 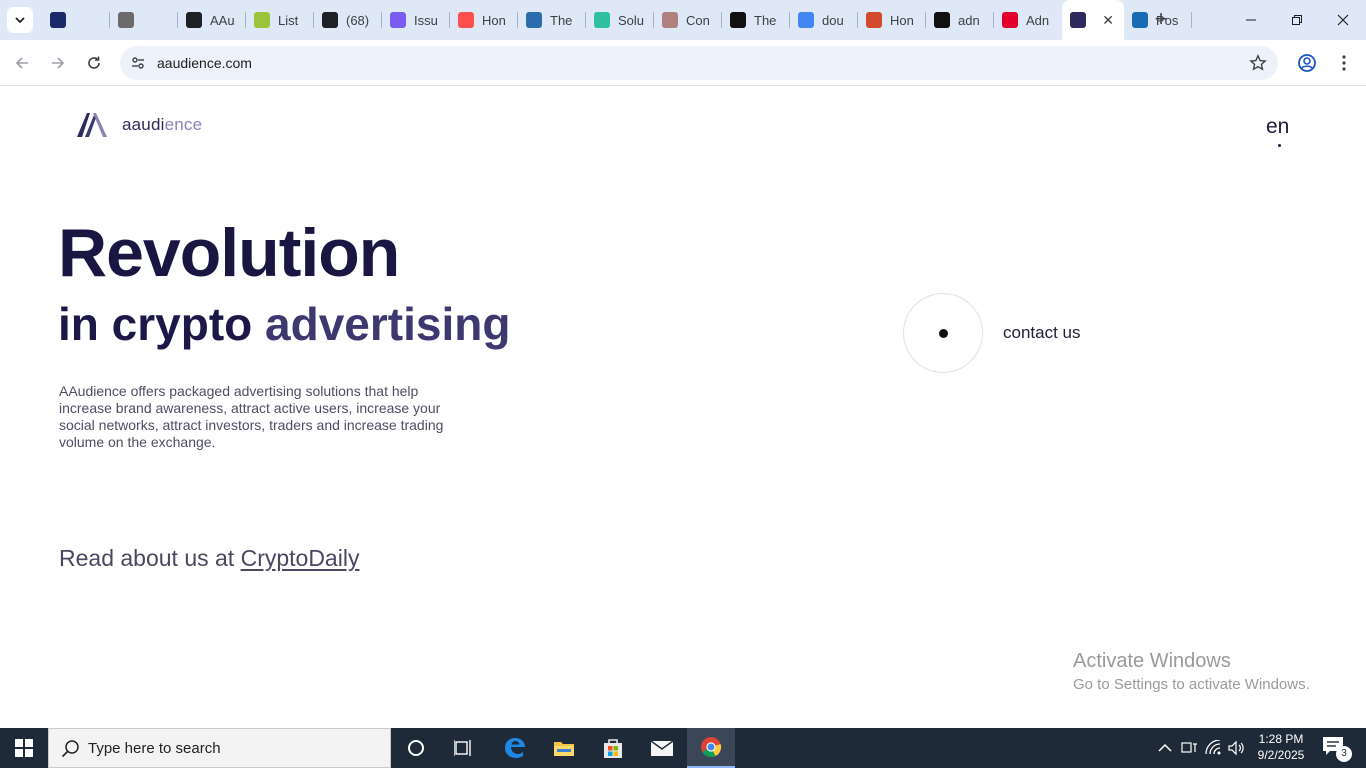 What do you see at coordinates (699, 63) in the screenshot?
I see `address-bar: aaudience.com` at bounding box center [699, 63].